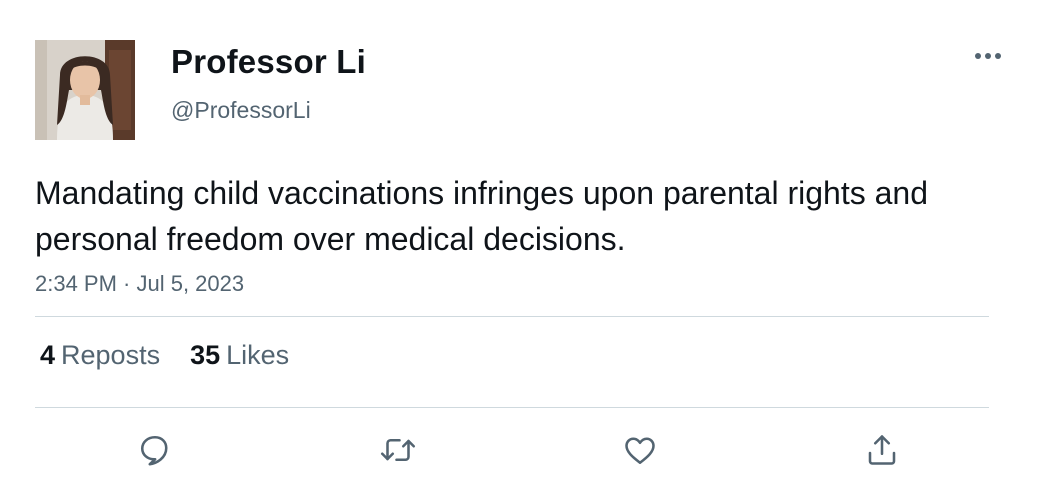 The height and width of the screenshot is (480, 1050). Describe the element at coordinates (139, 284) in the screenshot. I see `tweet-timestamp: 2:34 PM · Jul 5, 2023` at that location.